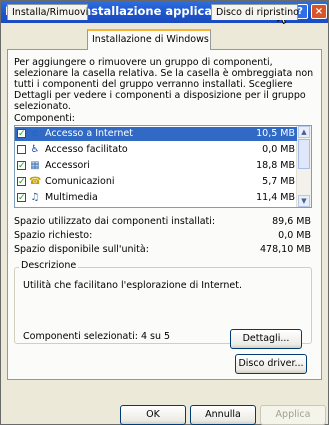 The width and height of the screenshot is (329, 425). What do you see at coordinates (275, 133) in the screenshot?
I see `component-size: 10,5 MB` at bounding box center [275, 133].